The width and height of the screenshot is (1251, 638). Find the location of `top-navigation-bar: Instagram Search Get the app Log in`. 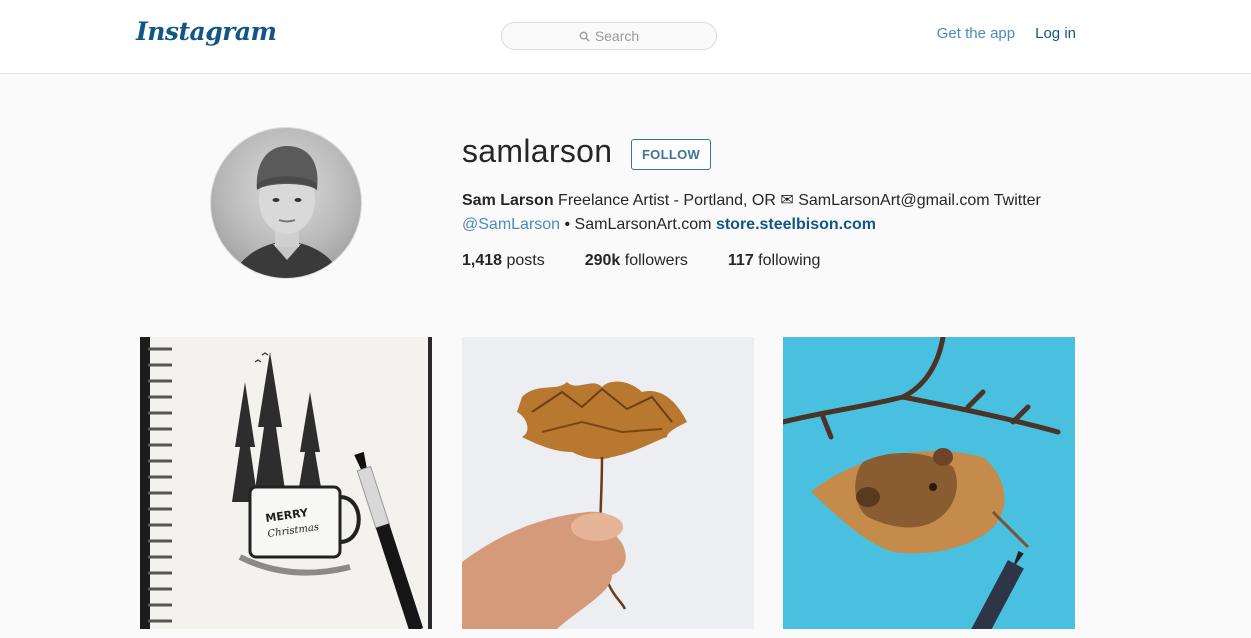

top-navigation-bar: Instagram Search Get the app Log in is located at coordinates (625, 37).